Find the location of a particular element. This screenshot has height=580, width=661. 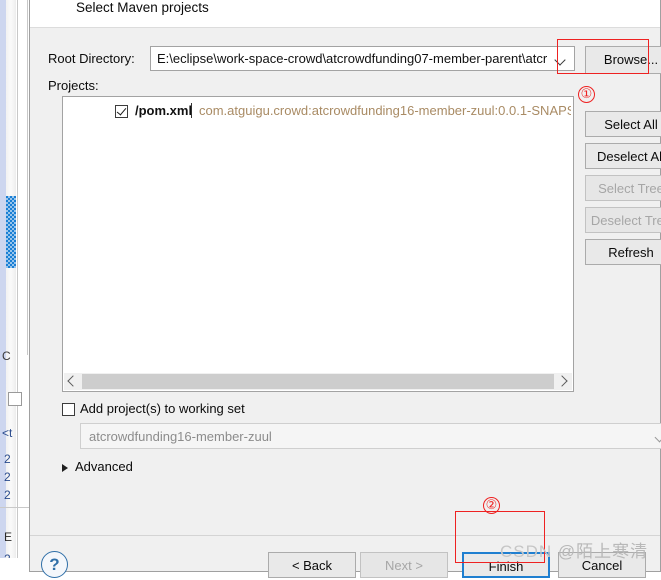

working-set-checkbox is located at coordinates (68, 409).